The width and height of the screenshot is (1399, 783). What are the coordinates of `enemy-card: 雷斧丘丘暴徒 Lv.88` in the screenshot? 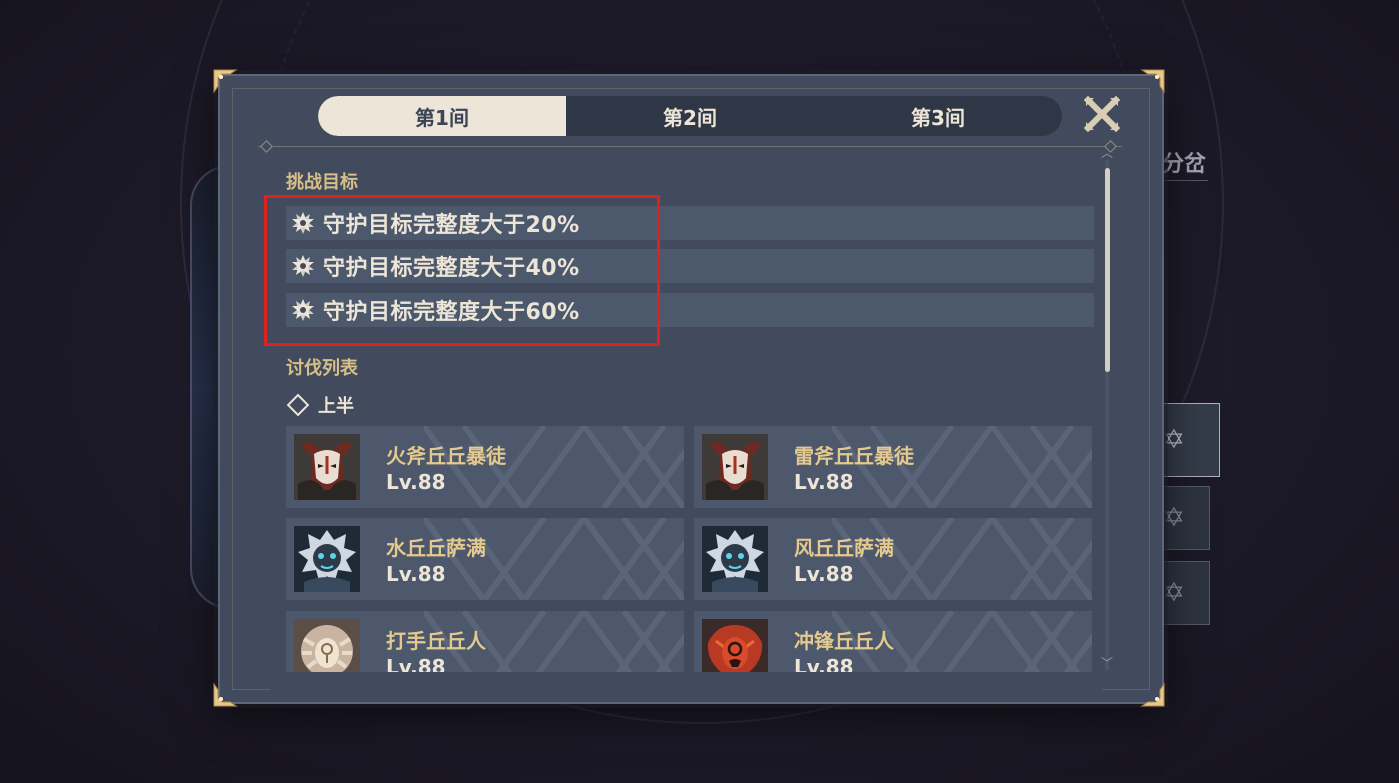 It's located at (893, 467).